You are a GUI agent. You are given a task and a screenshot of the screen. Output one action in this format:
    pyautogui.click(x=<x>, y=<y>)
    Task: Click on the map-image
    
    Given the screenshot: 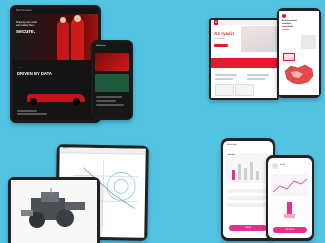 What is the action you would take?
    pyautogui.click(x=308, y=42)
    